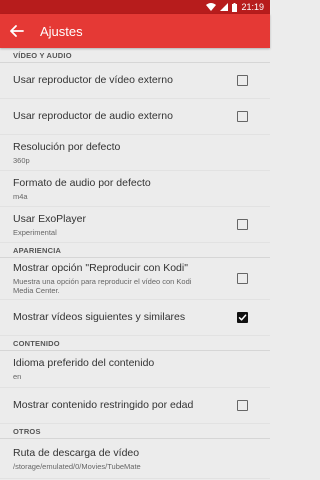  I want to click on settings-item: Usar reproductor de vídeo externo, so click(135, 81).